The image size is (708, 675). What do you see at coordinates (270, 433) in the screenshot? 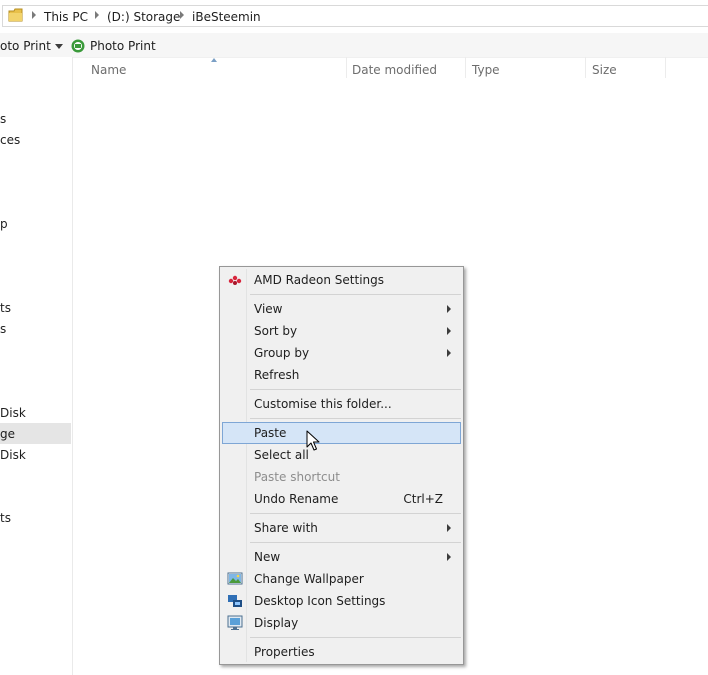
I see `menu-item-label: Paste` at bounding box center [270, 433].